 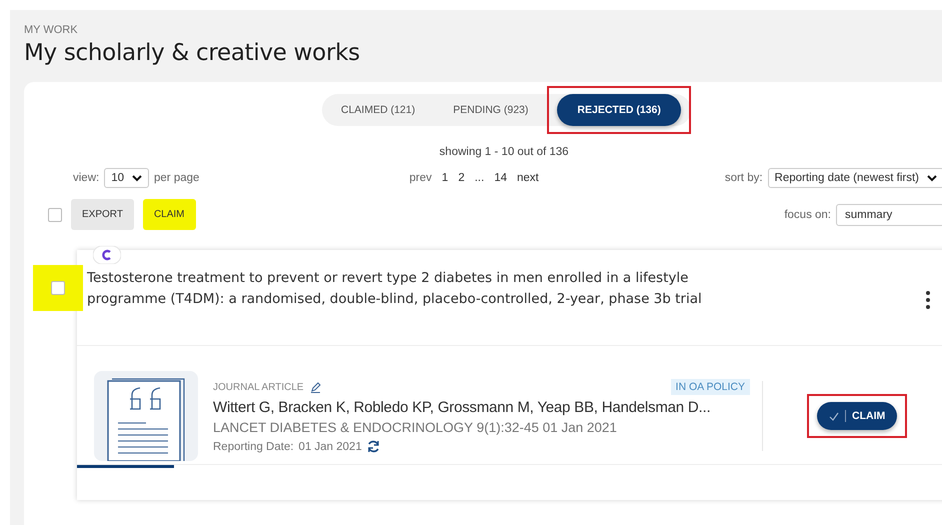 What do you see at coordinates (527, 178) in the screenshot?
I see `next-link: next` at bounding box center [527, 178].